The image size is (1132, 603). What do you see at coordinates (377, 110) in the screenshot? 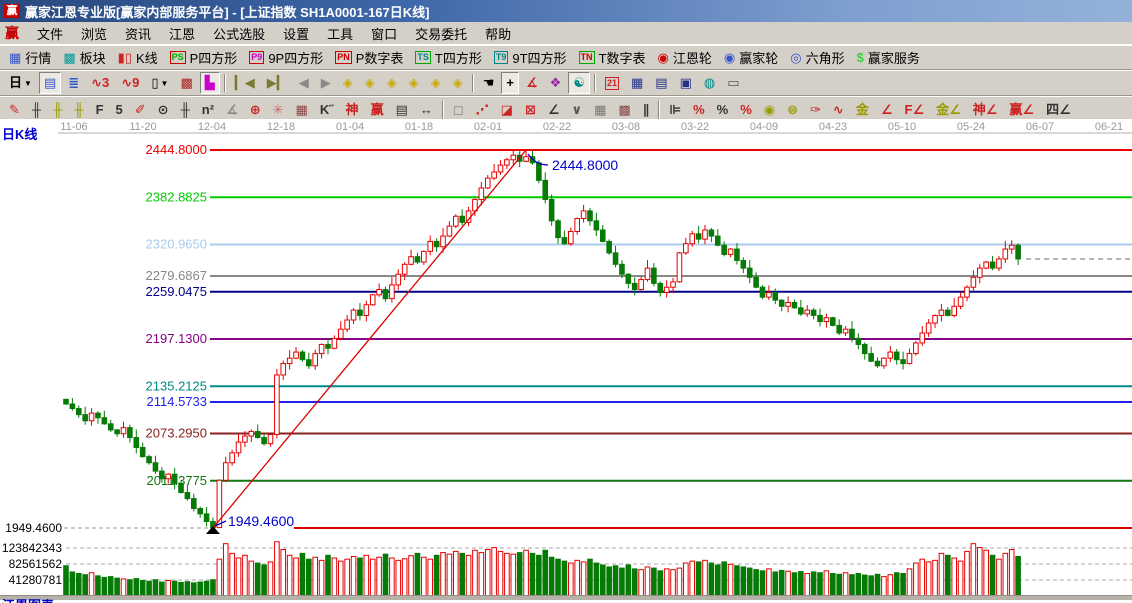
I see `ying-fence-tool: 赢` at bounding box center [377, 110].